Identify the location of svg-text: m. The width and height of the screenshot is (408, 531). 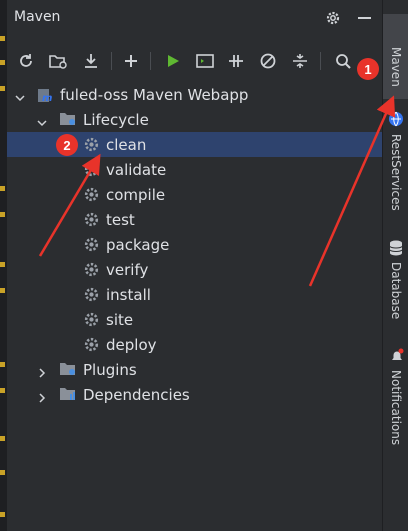
(47, 98).